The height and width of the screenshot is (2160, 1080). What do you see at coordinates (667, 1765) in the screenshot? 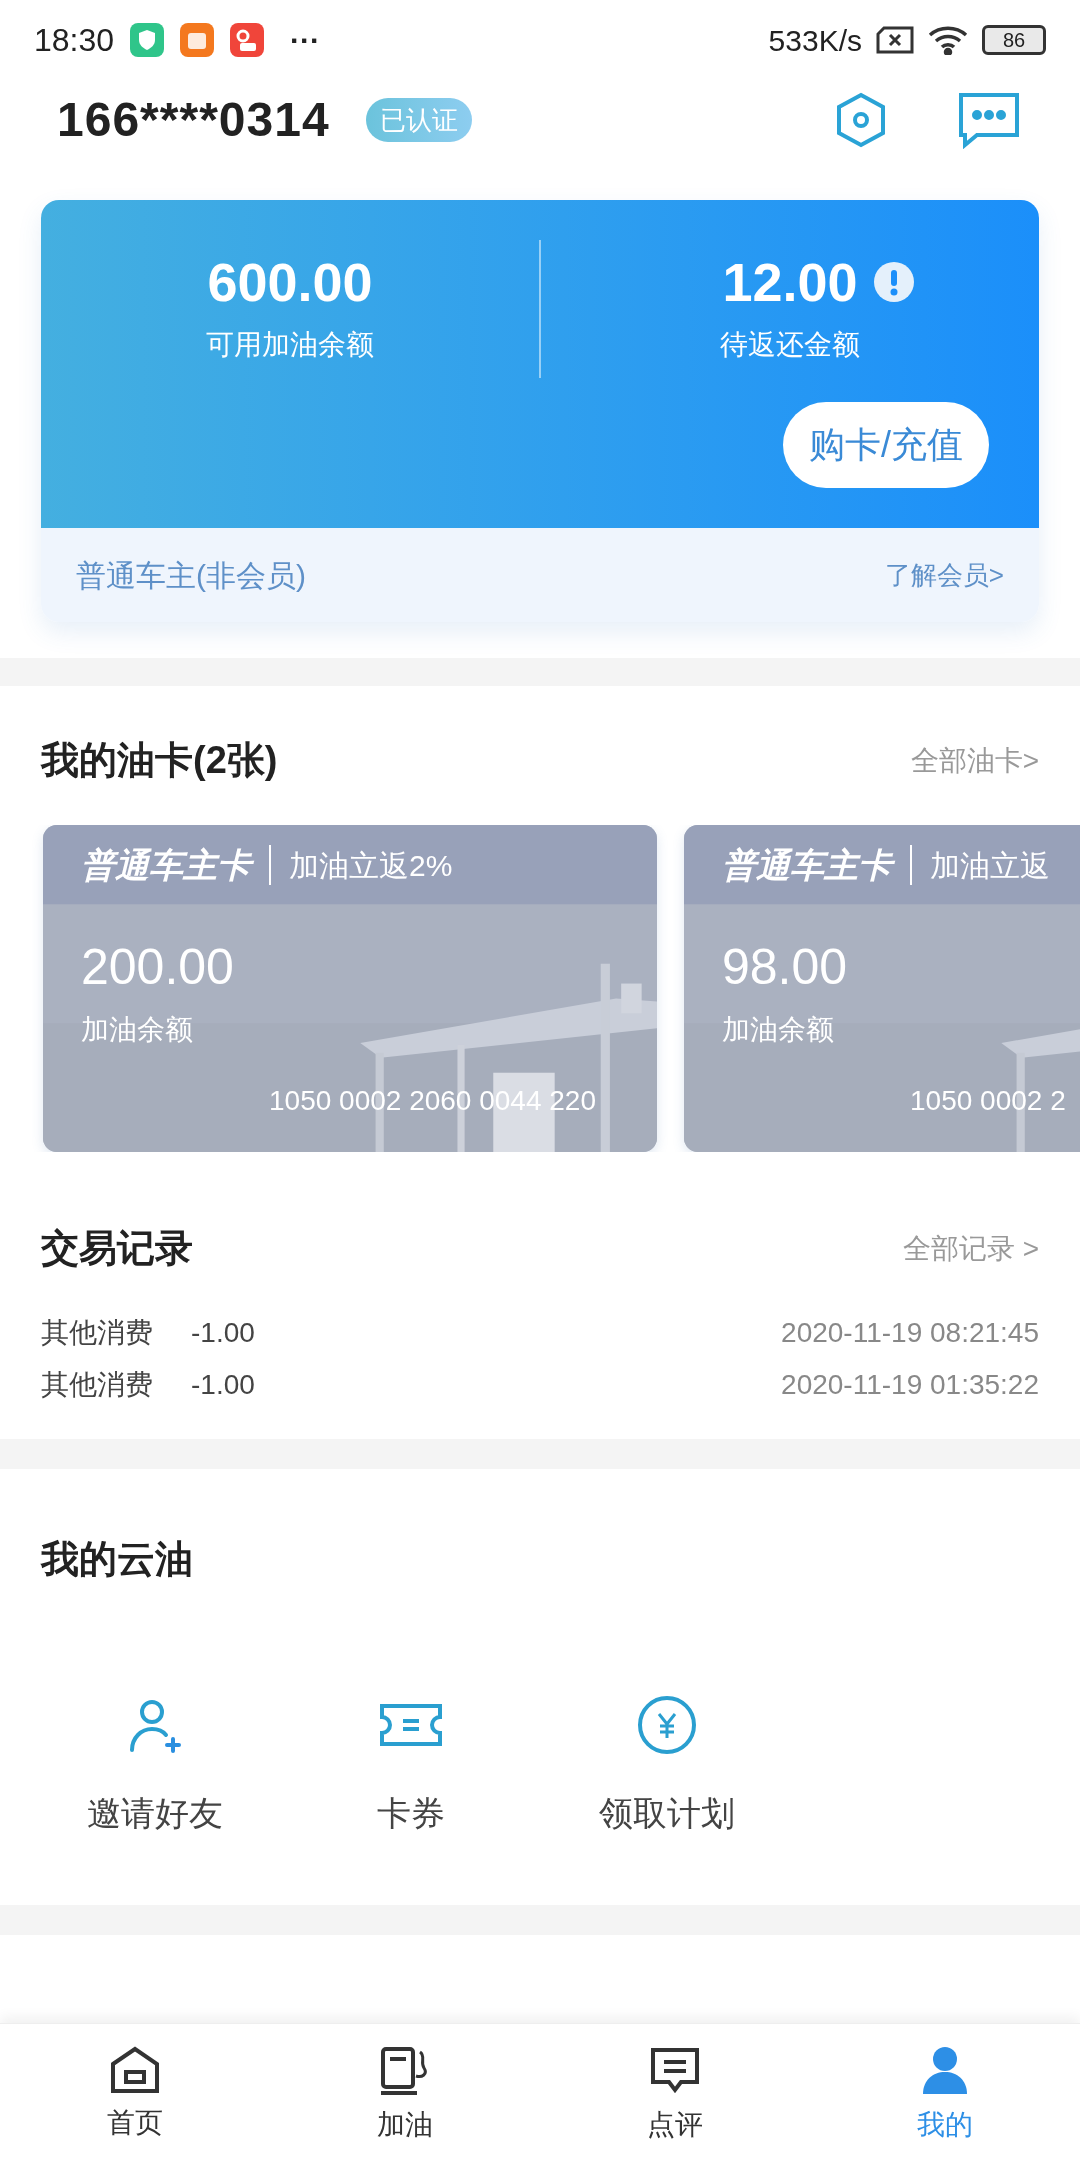
I see `feature-item: 领取计划` at bounding box center [667, 1765].